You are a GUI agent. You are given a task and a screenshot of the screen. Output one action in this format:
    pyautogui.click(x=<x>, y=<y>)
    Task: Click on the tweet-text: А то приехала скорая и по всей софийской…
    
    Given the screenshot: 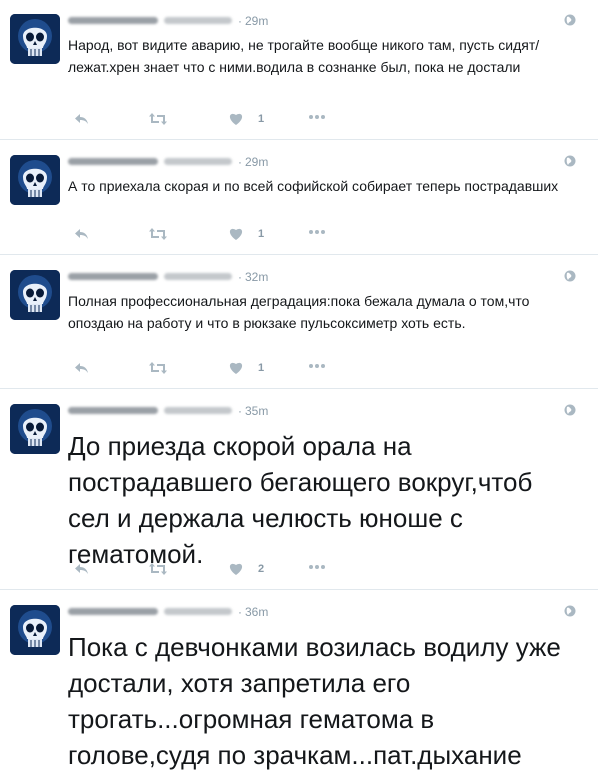 What is the action you would take?
    pyautogui.click(x=313, y=186)
    